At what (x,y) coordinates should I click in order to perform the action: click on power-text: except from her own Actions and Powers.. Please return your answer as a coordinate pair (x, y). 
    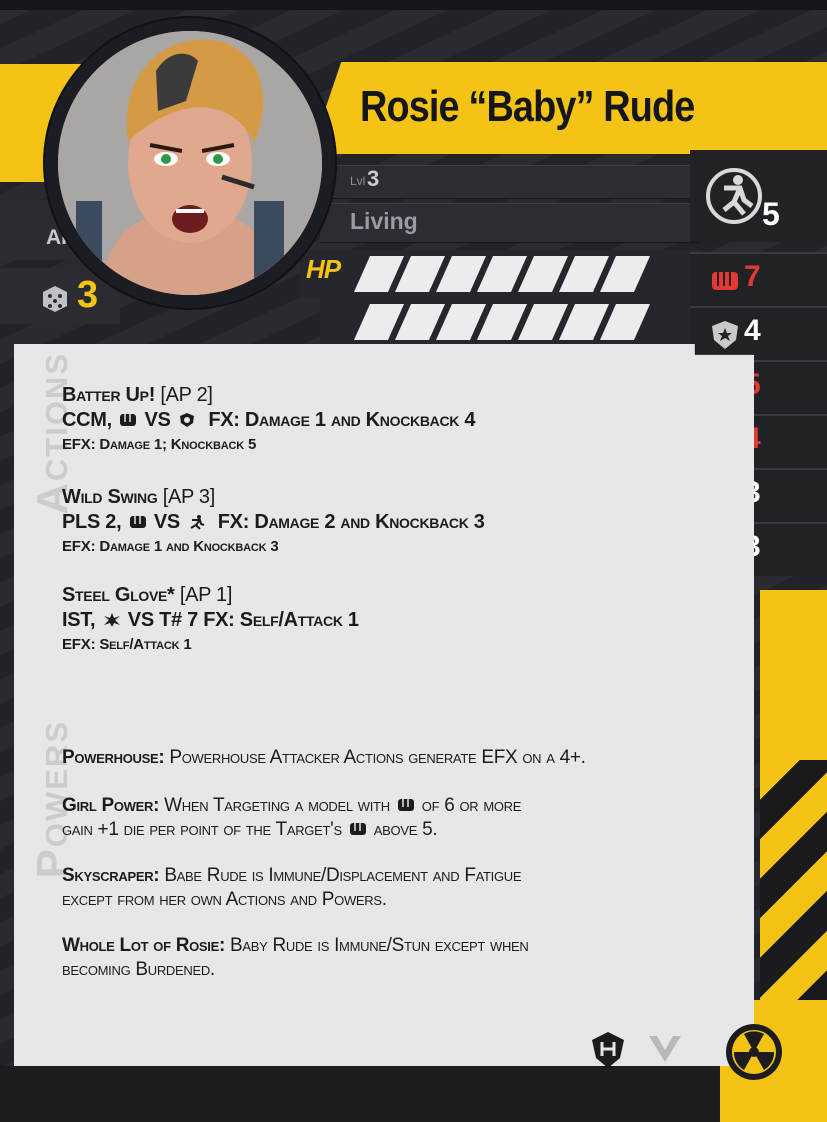
    Looking at the image, I should click on (224, 899).